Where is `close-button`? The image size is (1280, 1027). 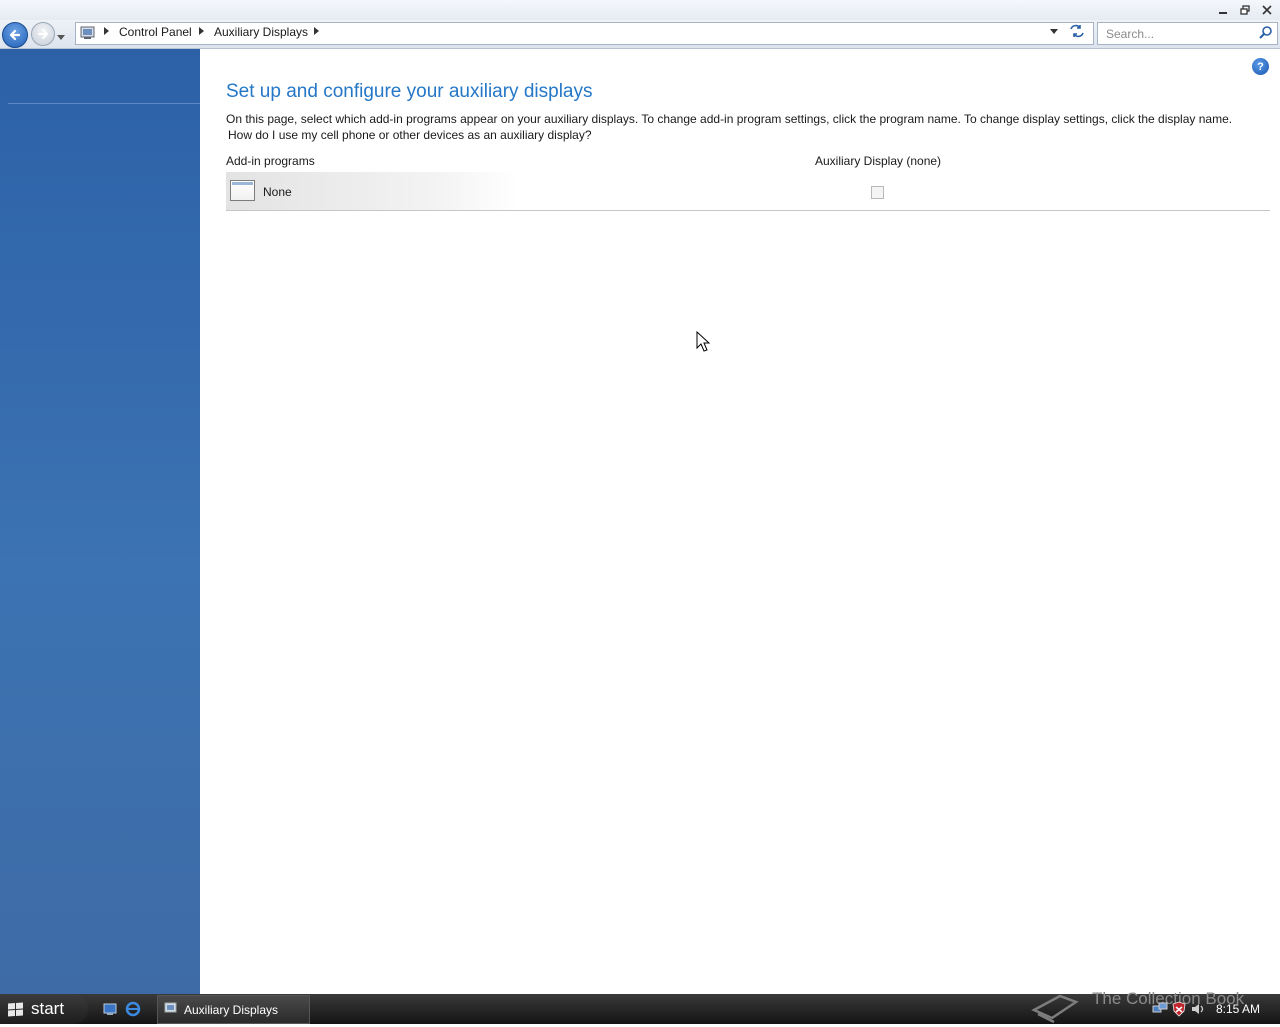
close-button is located at coordinates (1267, 9).